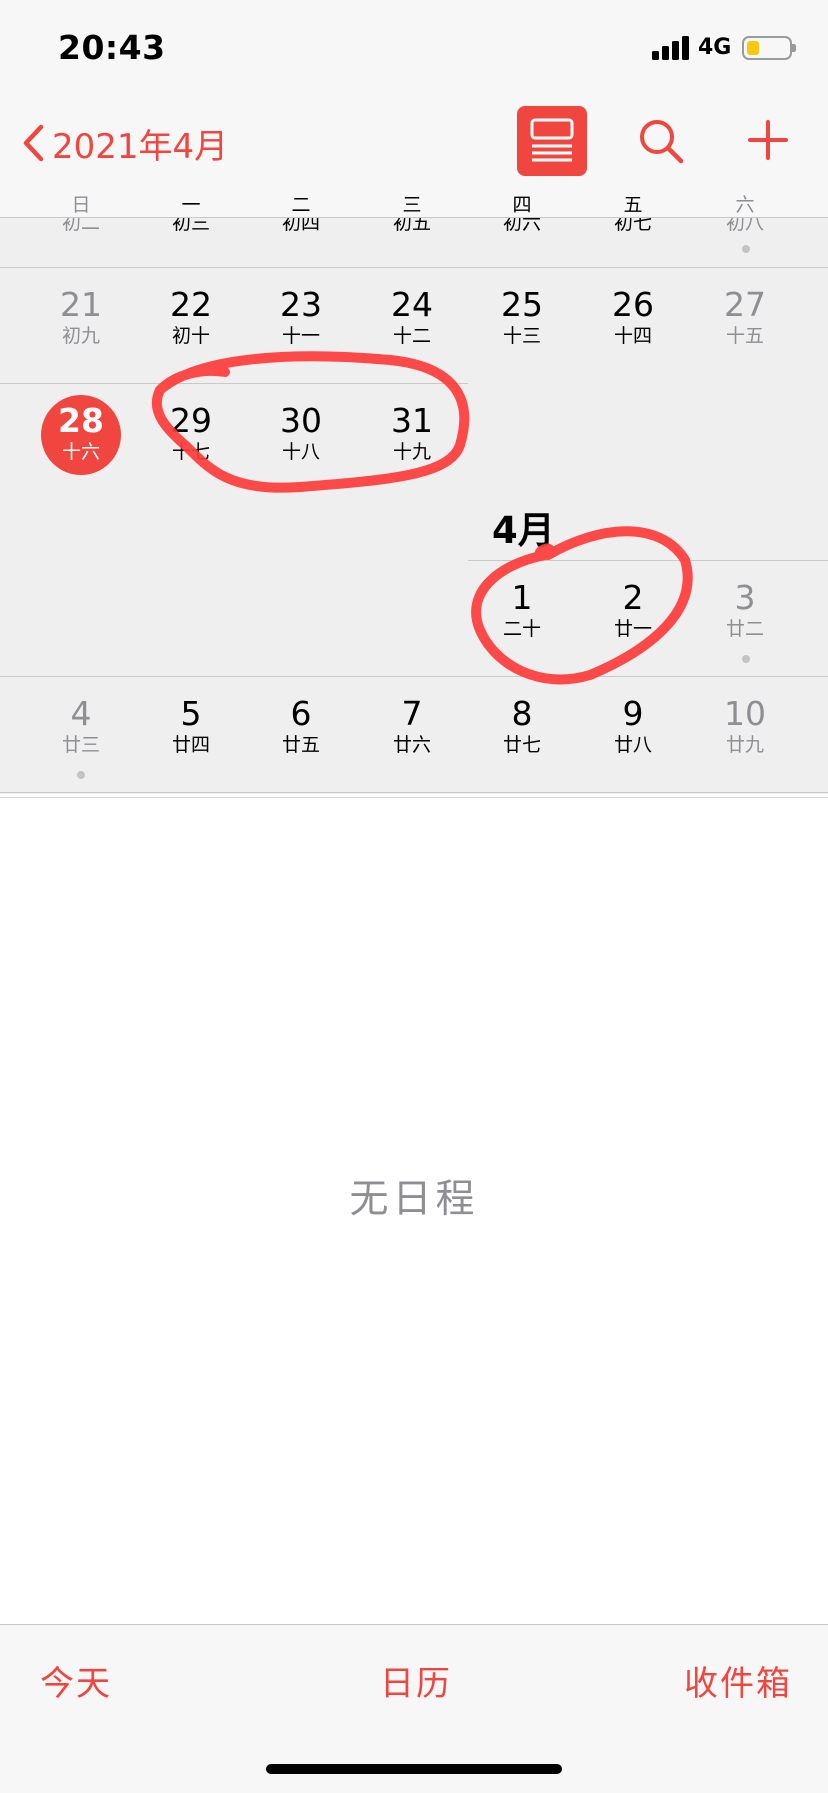 The height and width of the screenshot is (1793, 828). What do you see at coordinates (744, 226) in the screenshot?
I see `partial-lunar: 初八` at bounding box center [744, 226].